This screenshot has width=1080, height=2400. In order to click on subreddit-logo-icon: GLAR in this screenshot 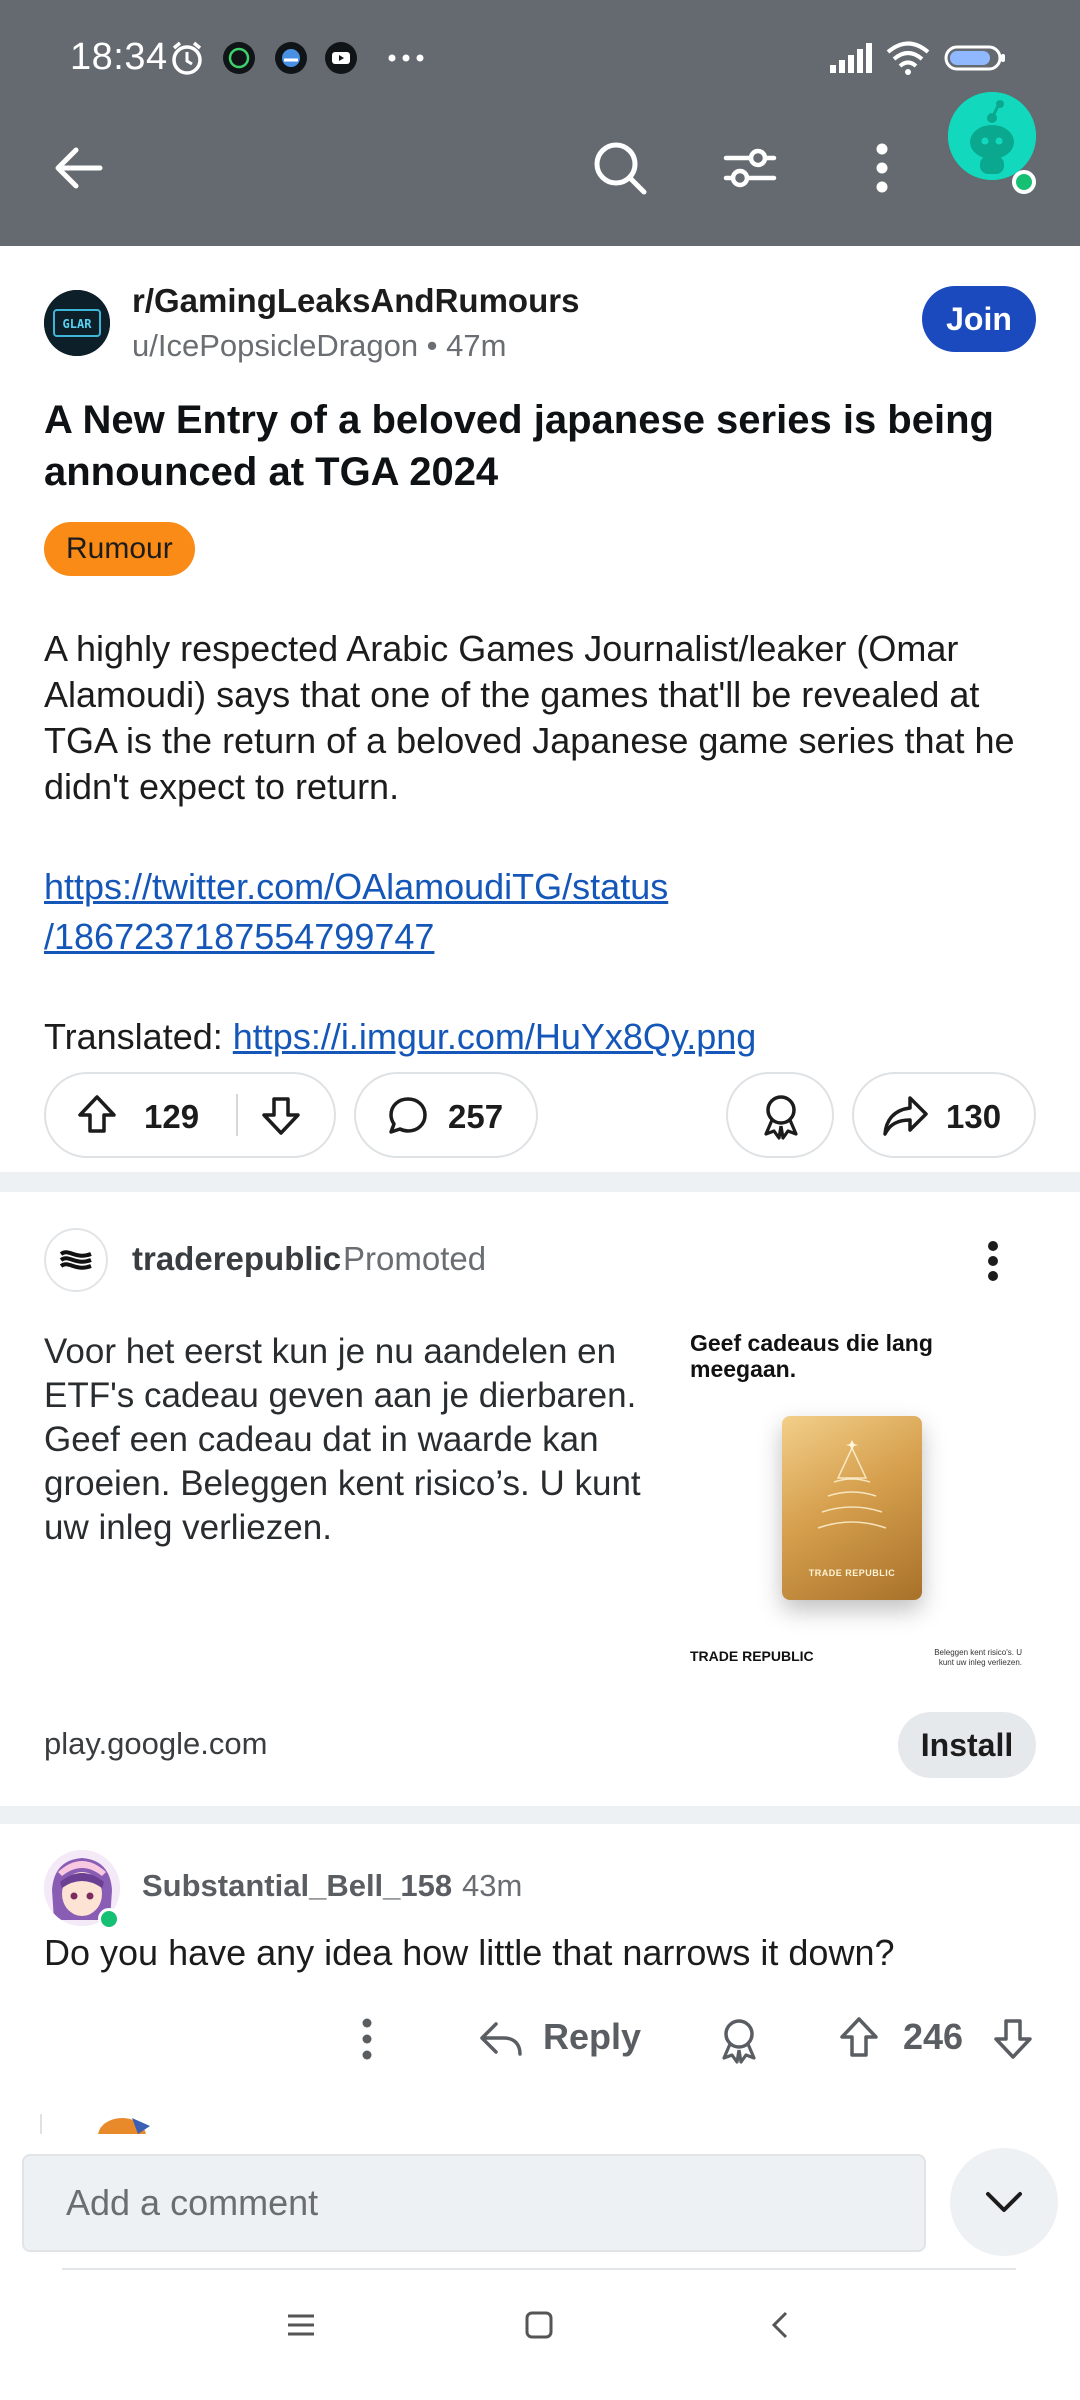, I will do `click(77, 323)`.